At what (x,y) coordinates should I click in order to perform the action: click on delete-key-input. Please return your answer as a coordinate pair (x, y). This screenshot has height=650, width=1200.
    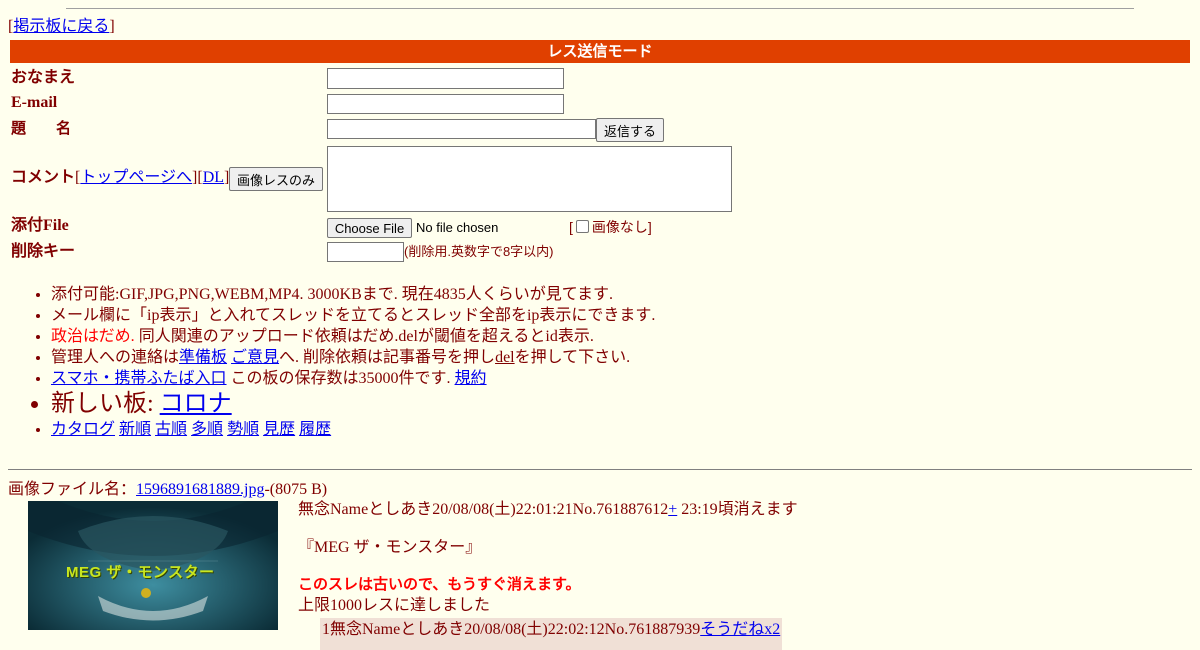
    Looking at the image, I should click on (365, 252).